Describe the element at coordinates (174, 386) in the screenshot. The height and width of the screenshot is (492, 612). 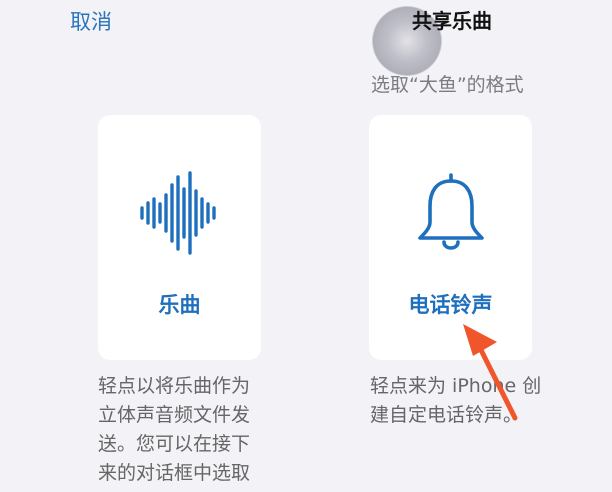
I see `description-line: 轻点以将乐曲作为` at that location.